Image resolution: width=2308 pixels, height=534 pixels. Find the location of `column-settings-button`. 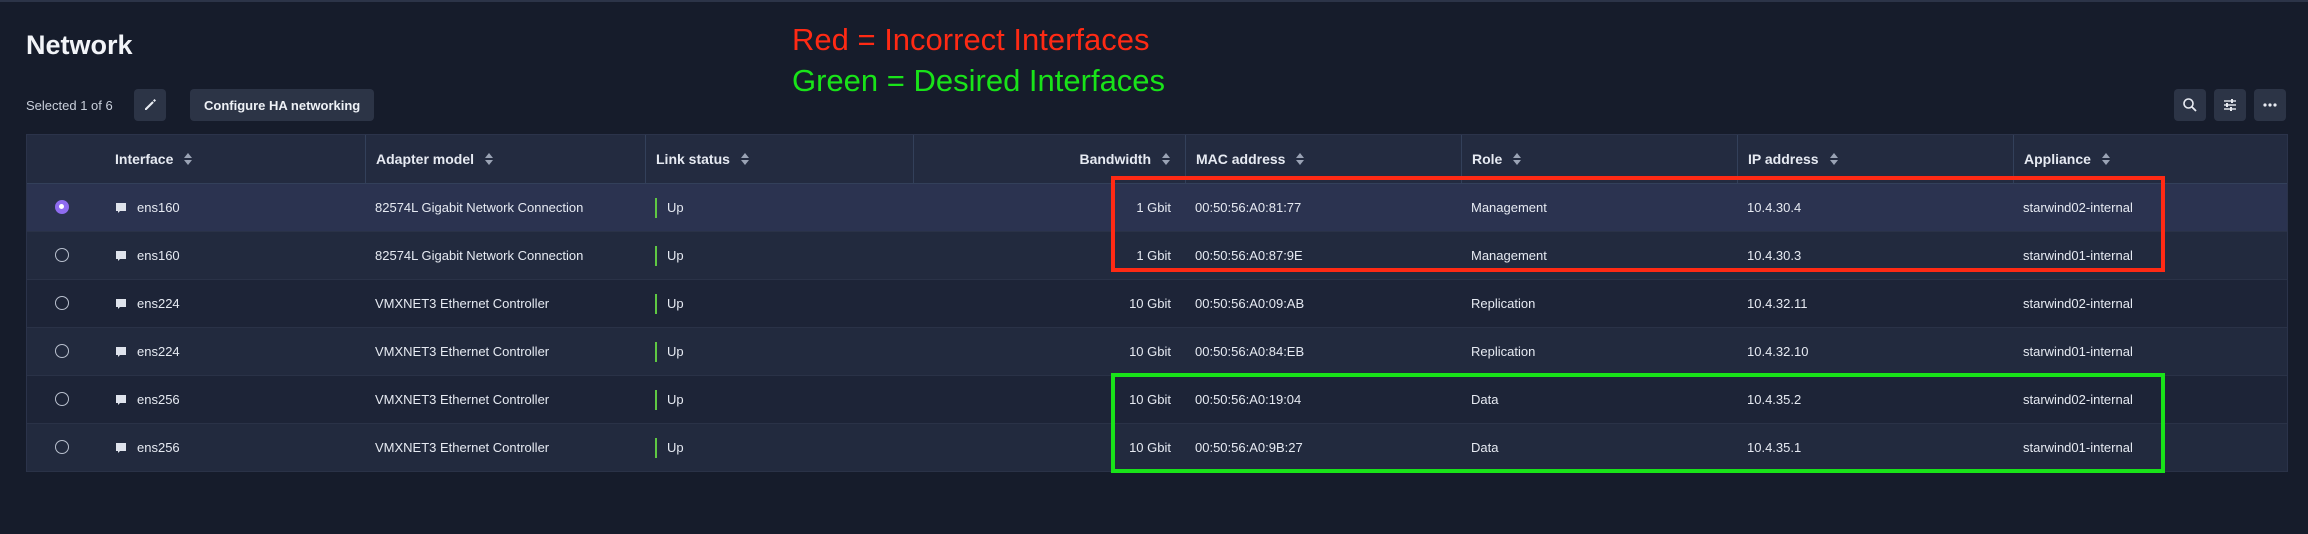

column-settings-button is located at coordinates (2230, 105).